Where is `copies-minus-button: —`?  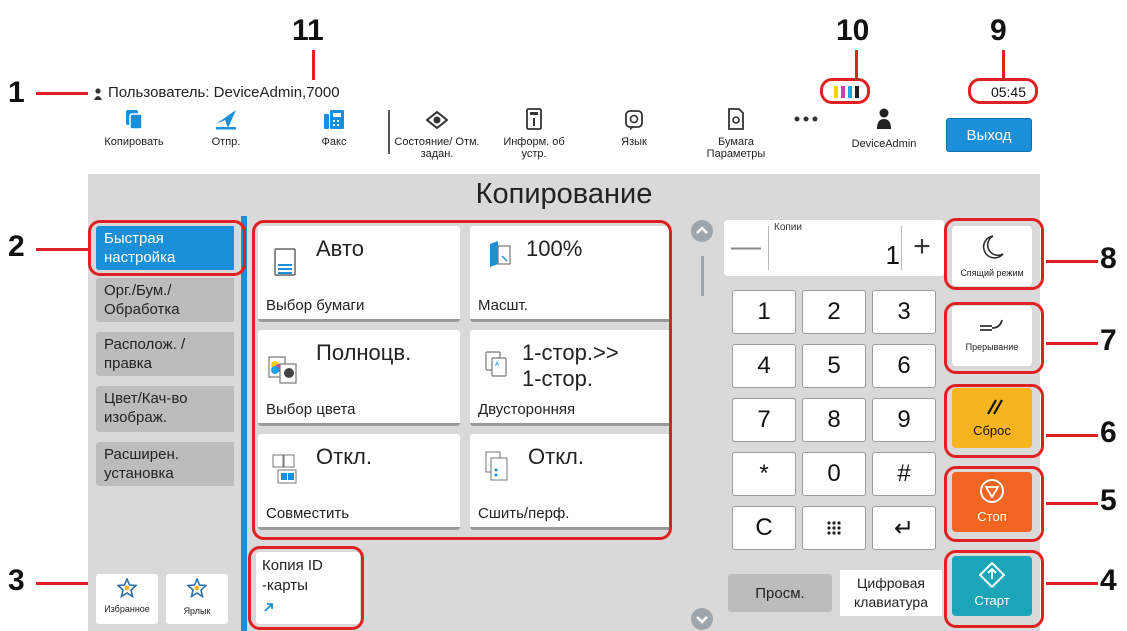
copies-minus-button: — is located at coordinates (746, 248).